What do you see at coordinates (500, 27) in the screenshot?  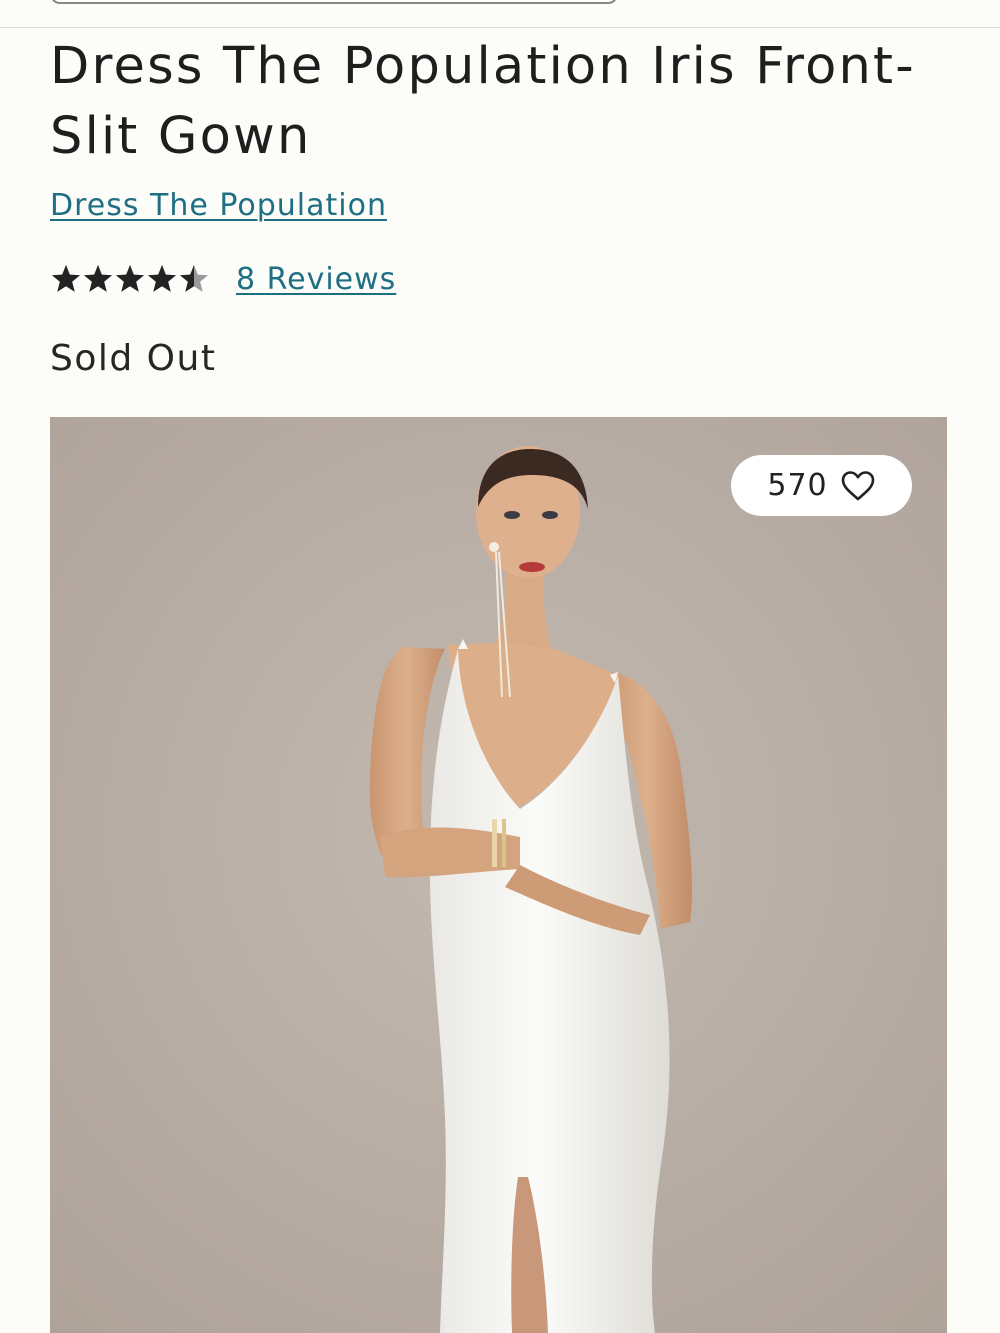 I see `header-divider` at bounding box center [500, 27].